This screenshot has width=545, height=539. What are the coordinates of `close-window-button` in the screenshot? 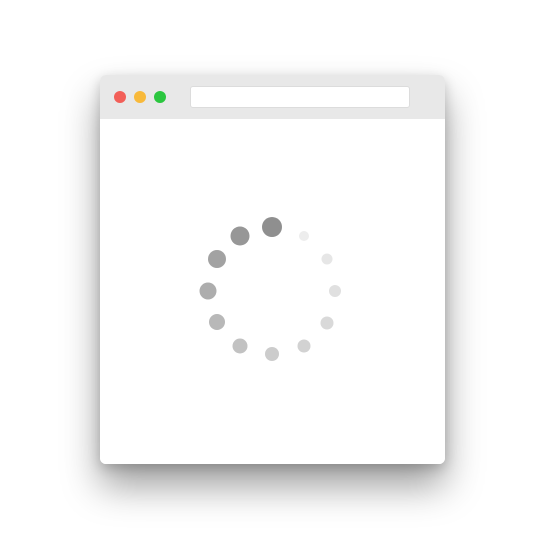 It's located at (120, 97).